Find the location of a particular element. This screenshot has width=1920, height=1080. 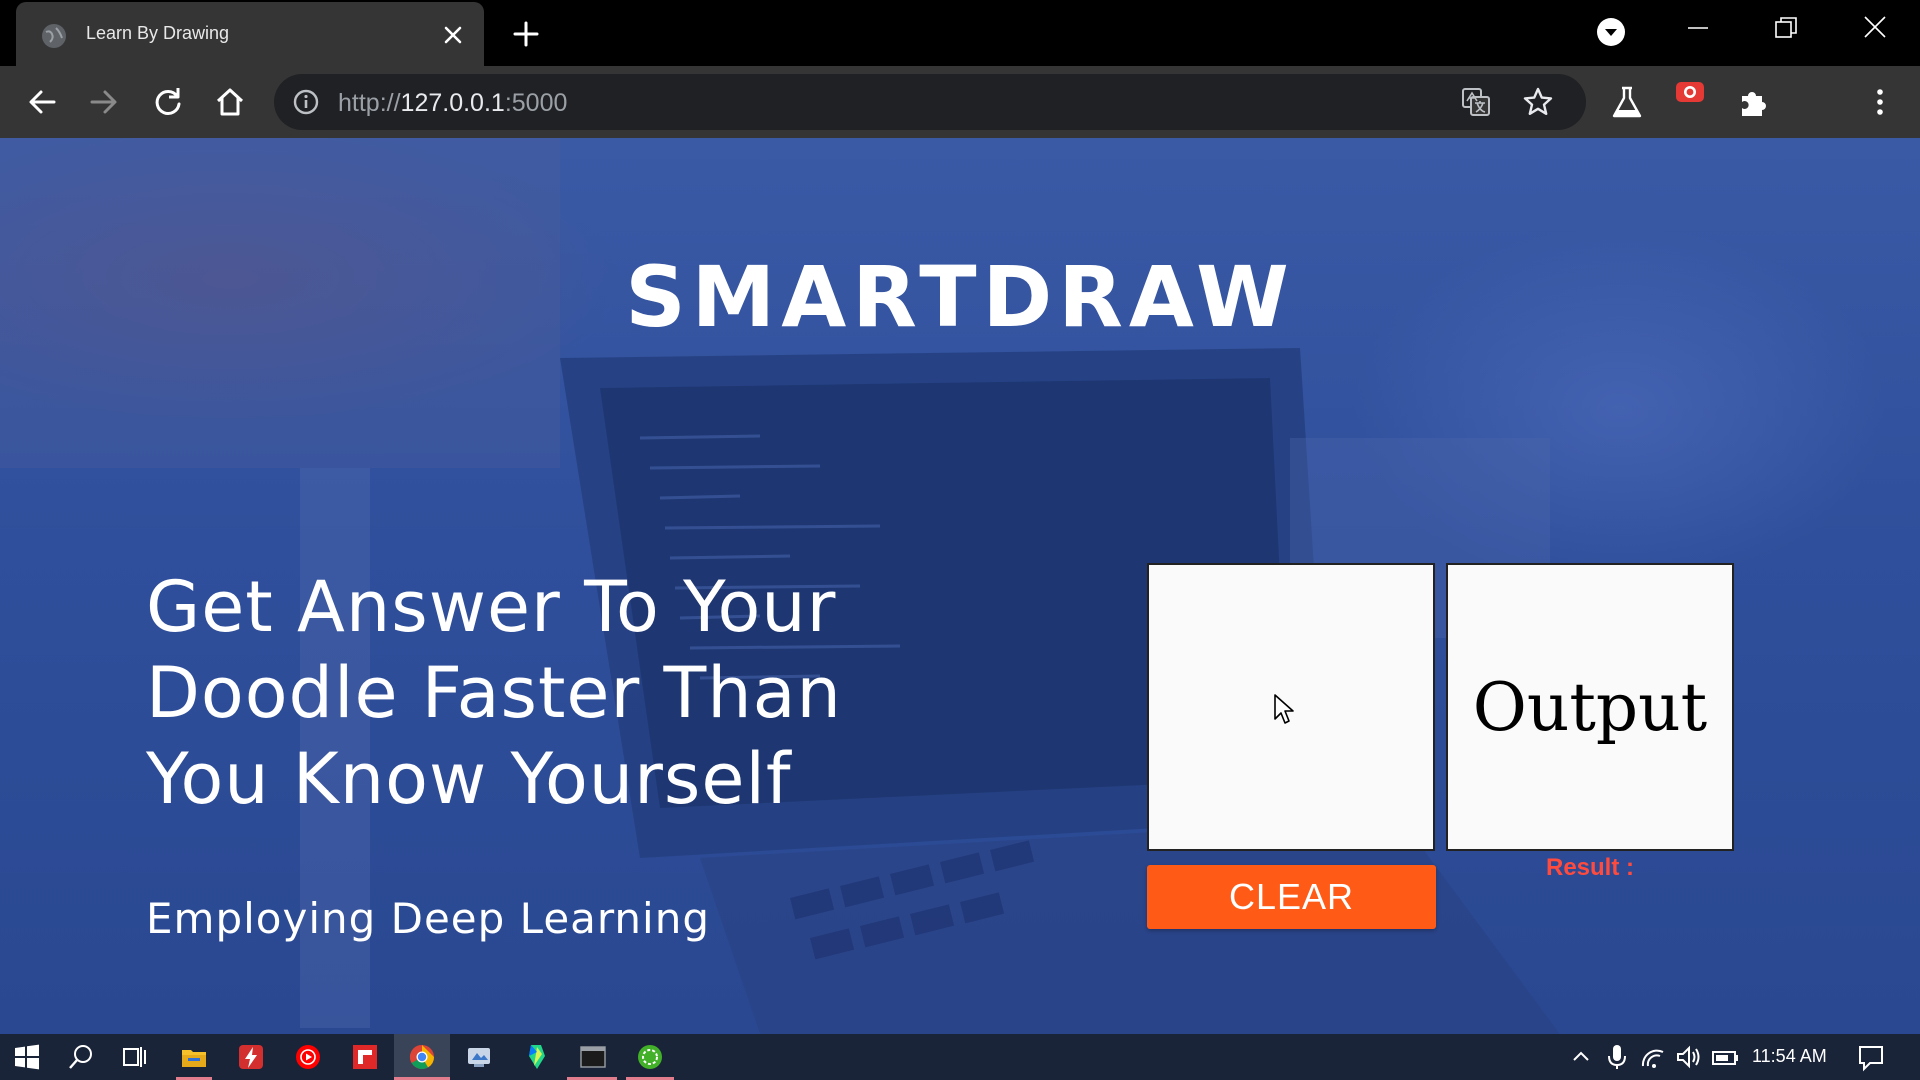

new-tab-icon is located at coordinates (526, 34).